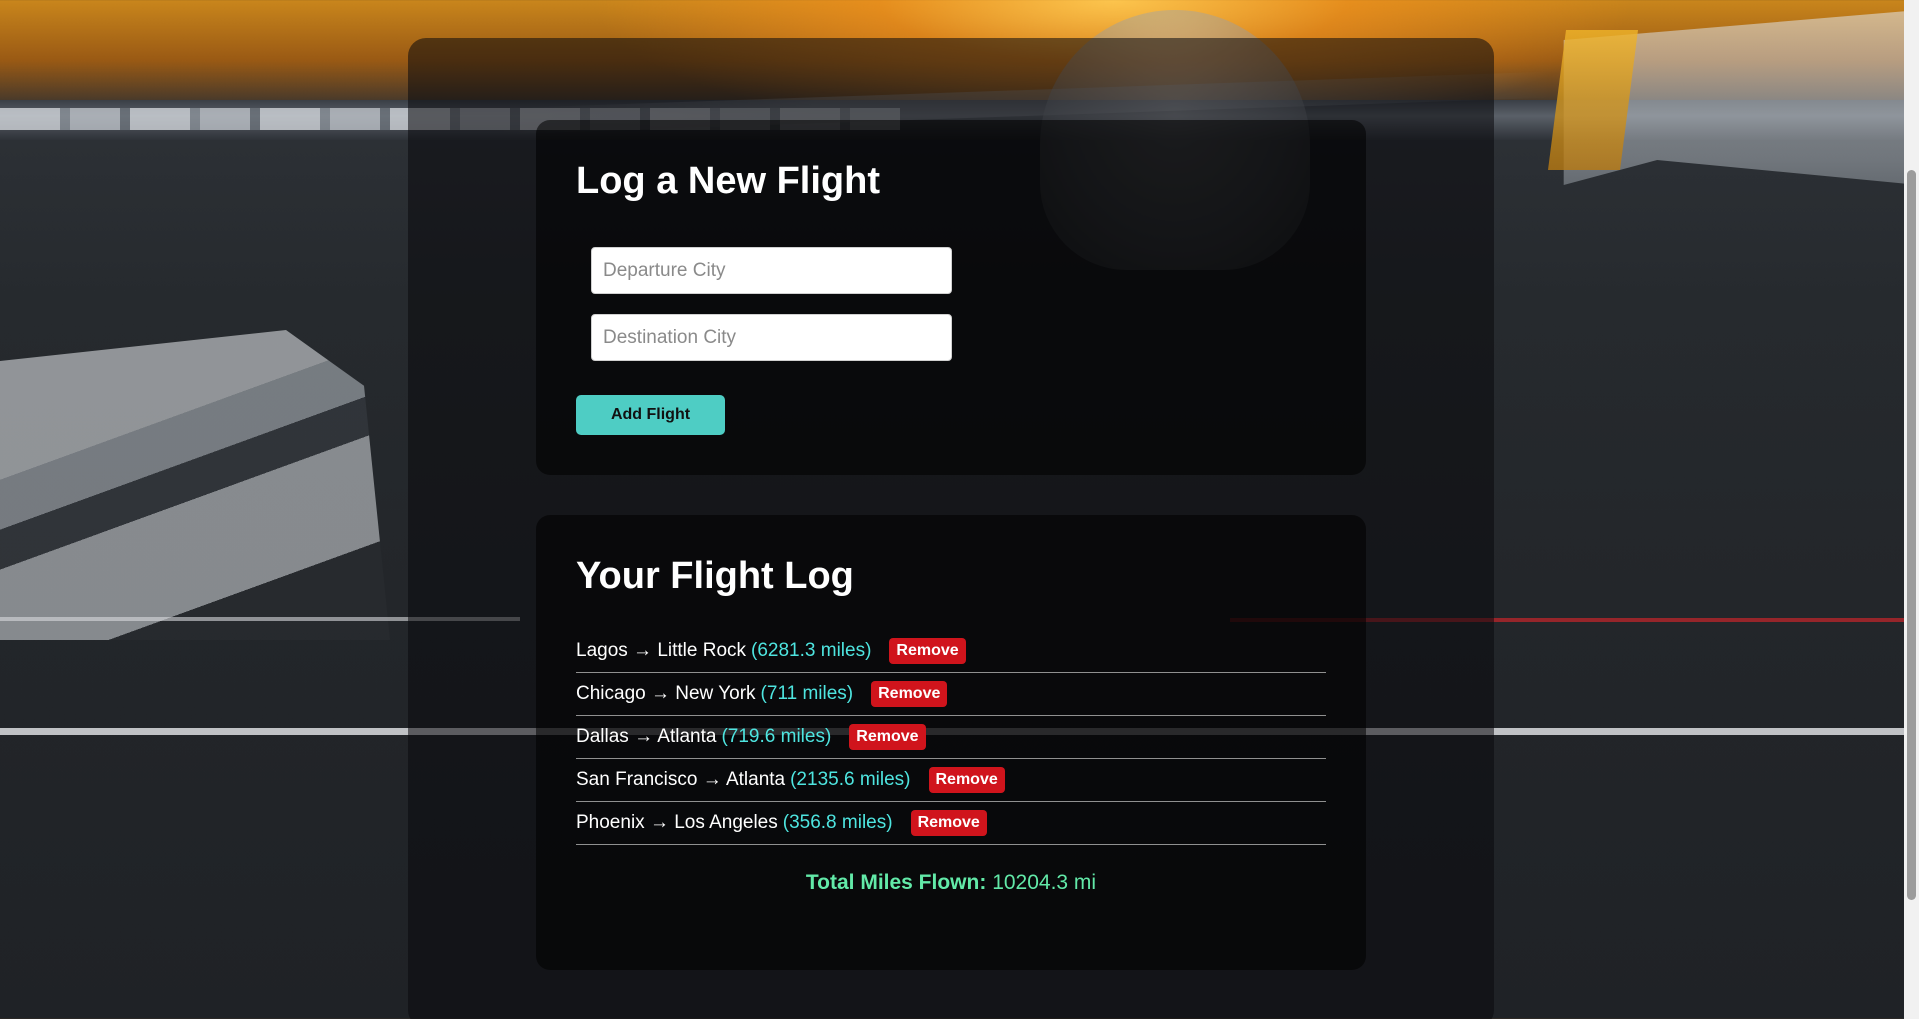 Image resolution: width=1919 pixels, height=1019 pixels. Describe the element at coordinates (728, 181) in the screenshot. I see `form-title: Log a New Flight` at that location.